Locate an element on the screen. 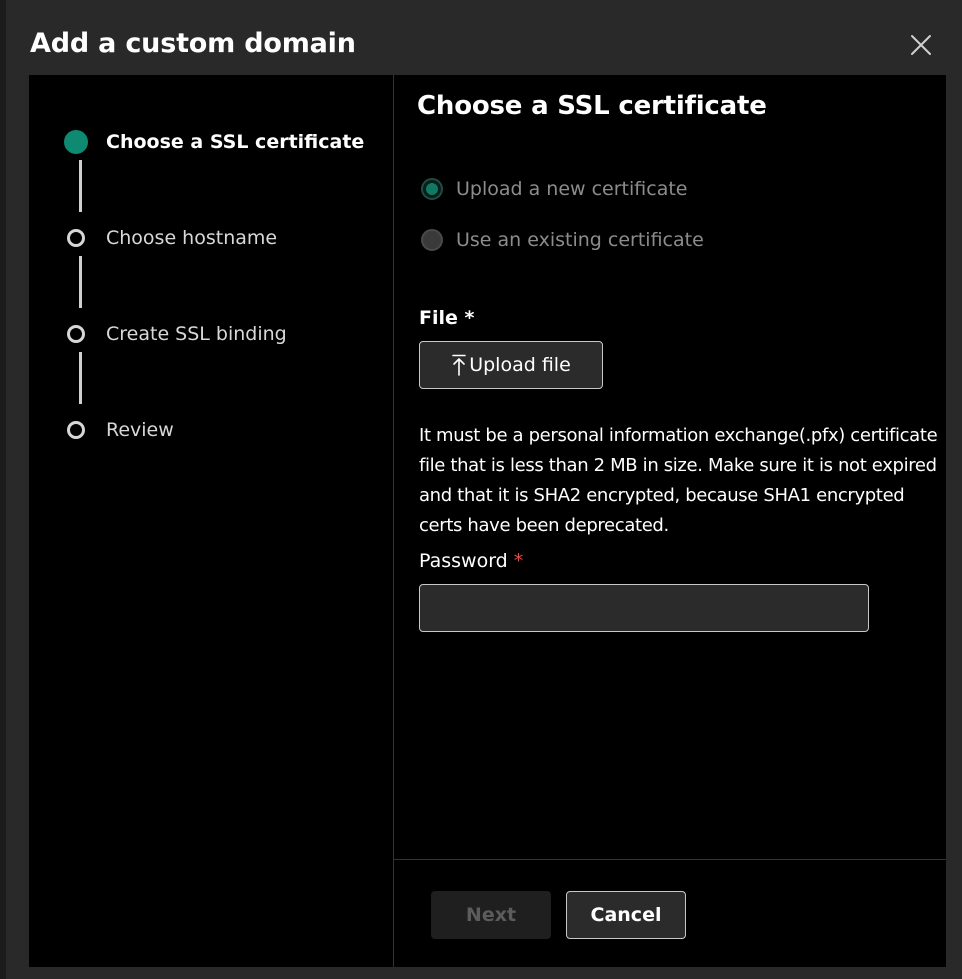  password-input is located at coordinates (644, 608).